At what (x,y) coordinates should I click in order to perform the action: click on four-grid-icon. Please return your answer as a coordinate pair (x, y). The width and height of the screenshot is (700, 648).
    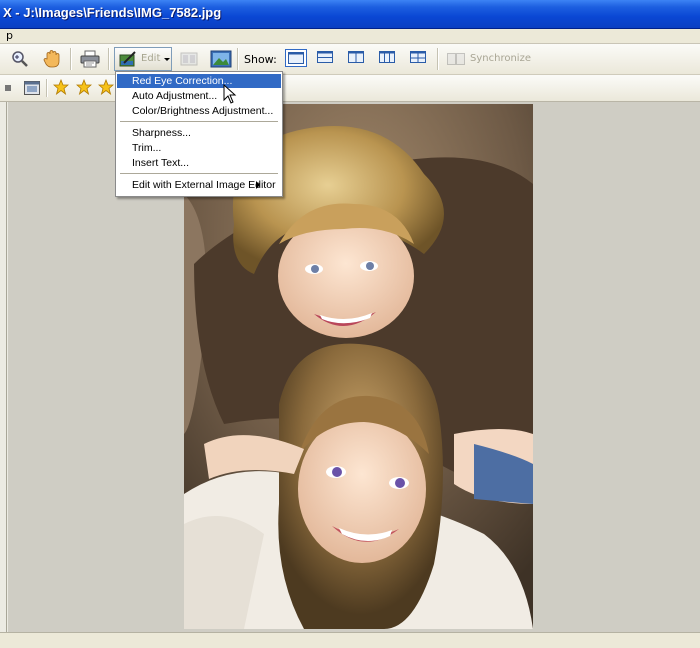
    Looking at the image, I should click on (418, 57).